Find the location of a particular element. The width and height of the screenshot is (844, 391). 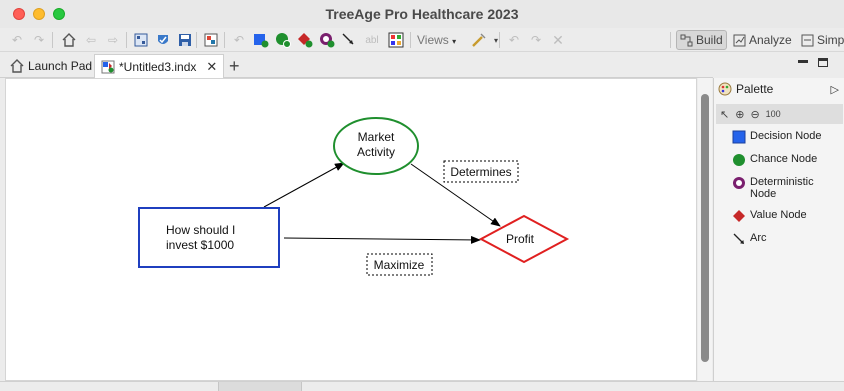

title-bar: TreeAge Pro Healthcare 2023 is located at coordinates (422, 14).